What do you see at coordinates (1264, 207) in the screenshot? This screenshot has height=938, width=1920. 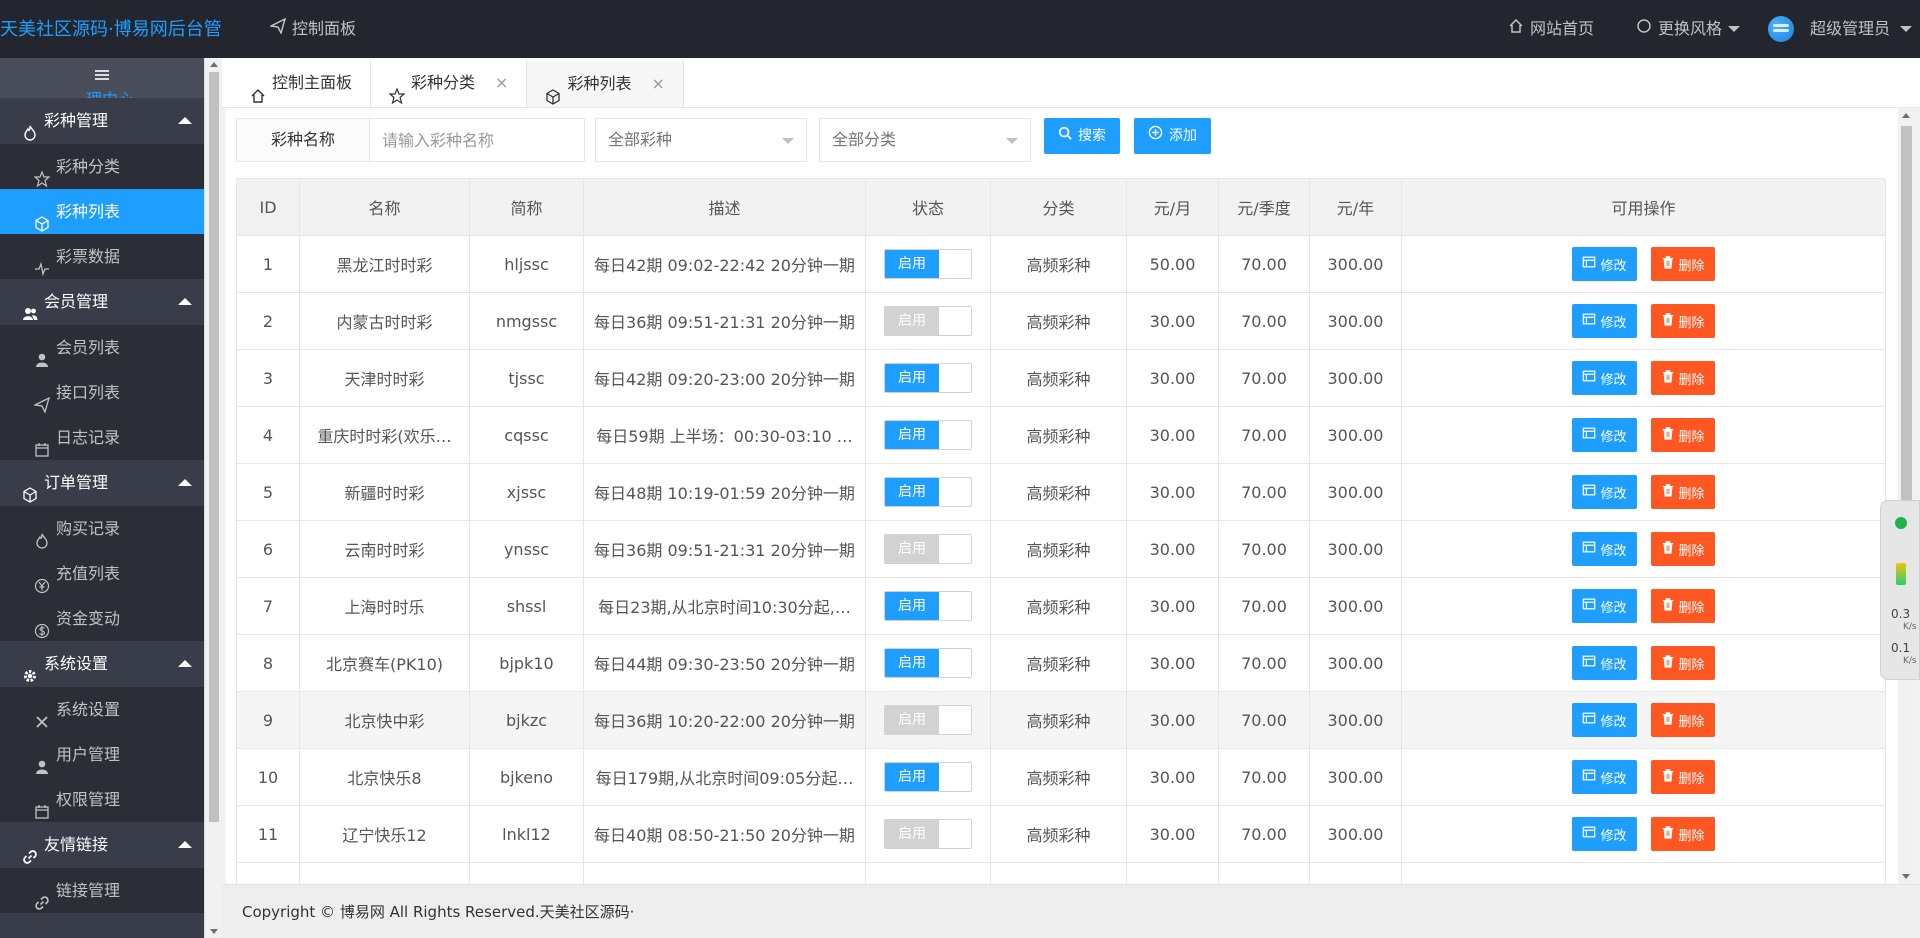 I see `th-quarter: 元/季度` at bounding box center [1264, 207].